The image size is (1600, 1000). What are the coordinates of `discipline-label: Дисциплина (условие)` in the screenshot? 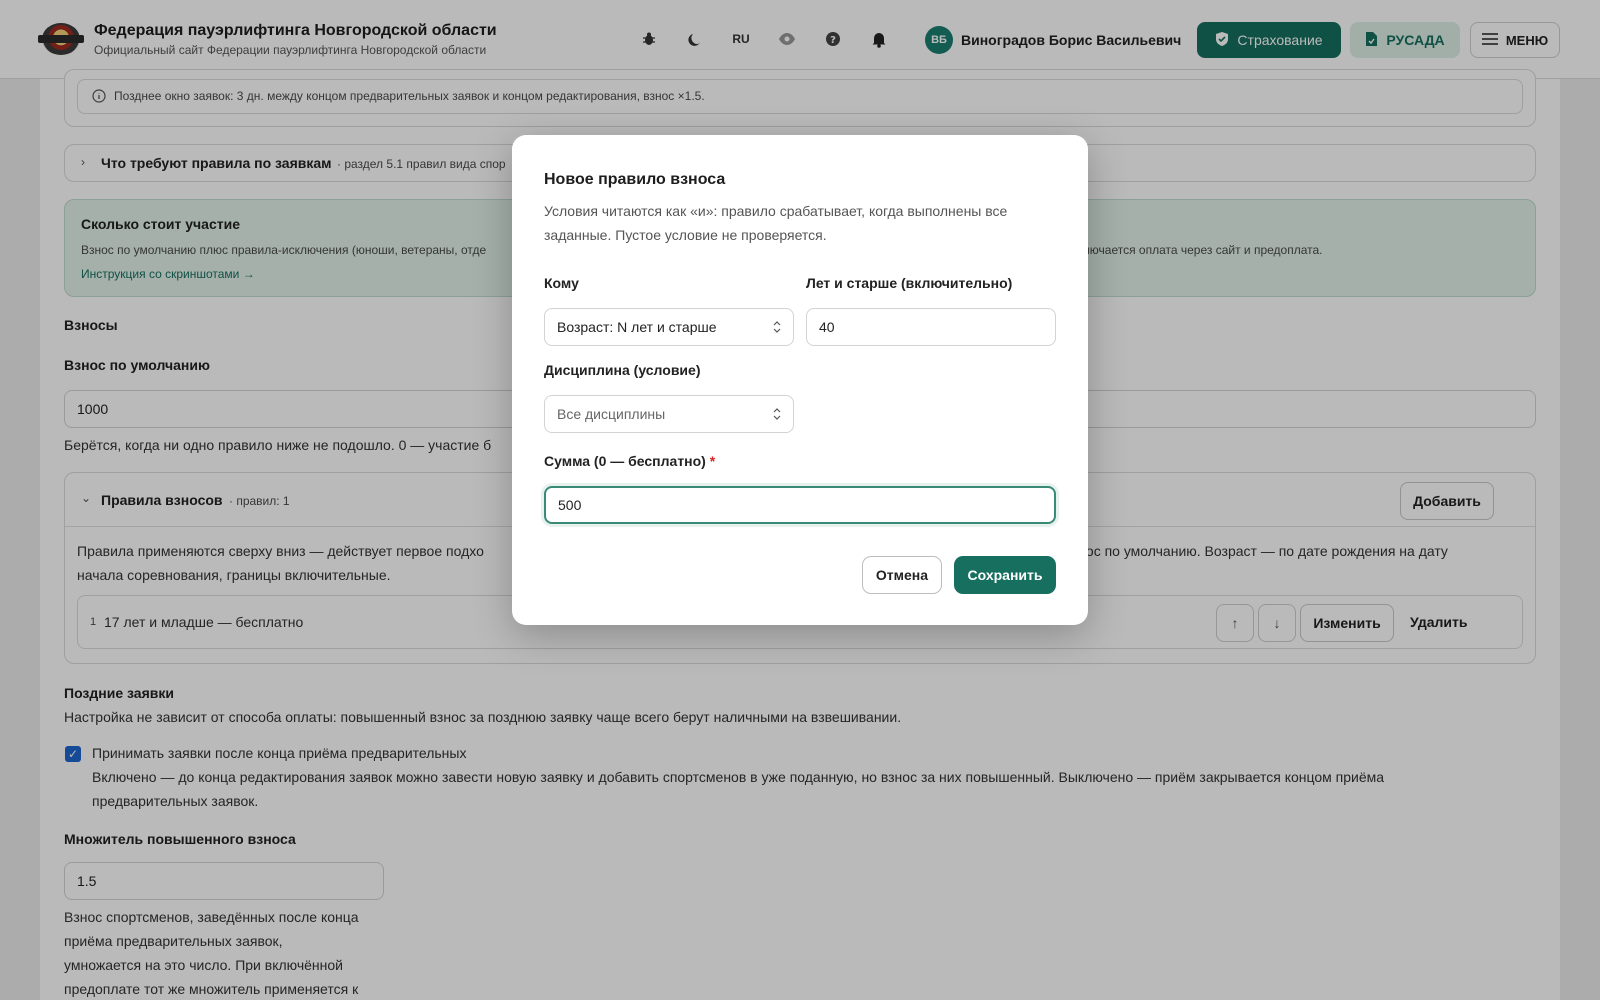 It's located at (622, 370).